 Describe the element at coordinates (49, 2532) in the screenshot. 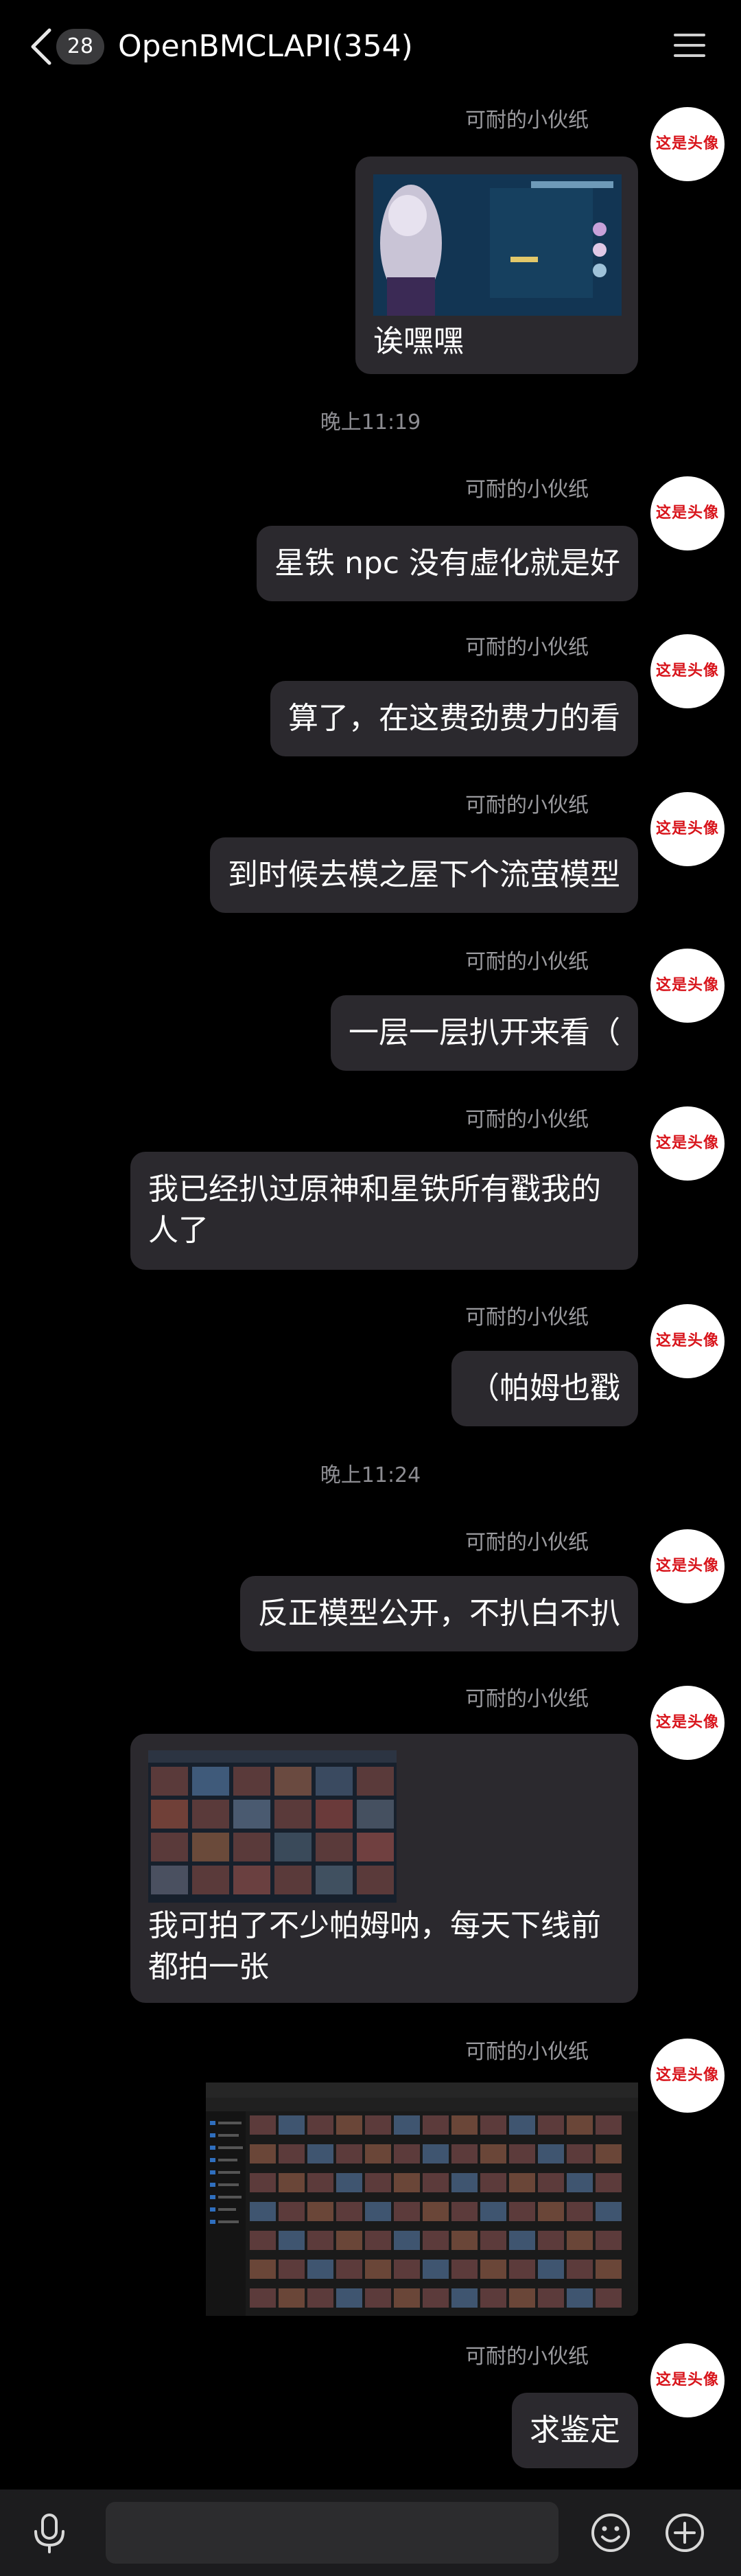

I see `microphone-icon` at that location.